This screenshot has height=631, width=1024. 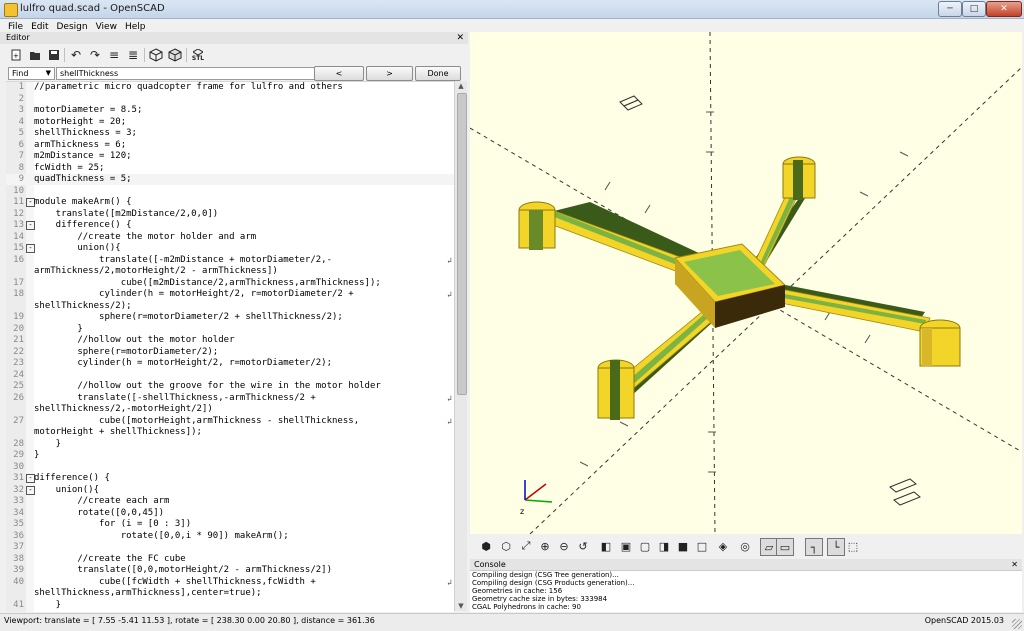 What do you see at coordinates (230, 605) in the screenshot?
I see `code-line: 41 }` at bounding box center [230, 605].